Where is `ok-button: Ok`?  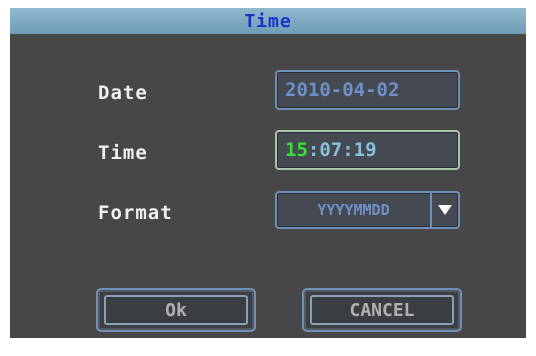 ok-button: Ok is located at coordinates (176, 310).